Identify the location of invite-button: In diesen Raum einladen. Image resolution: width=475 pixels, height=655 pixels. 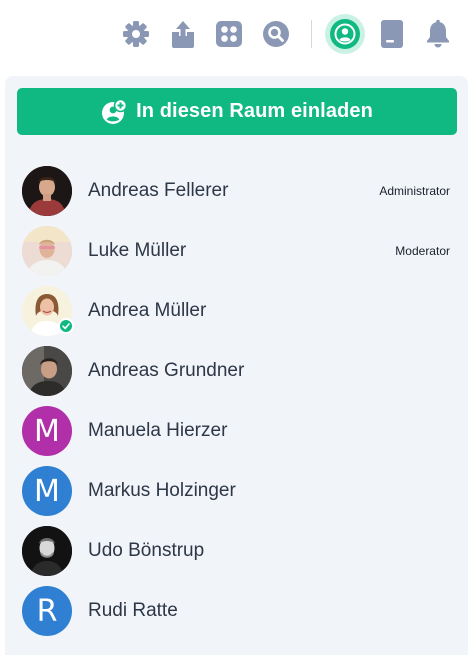
(237, 111).